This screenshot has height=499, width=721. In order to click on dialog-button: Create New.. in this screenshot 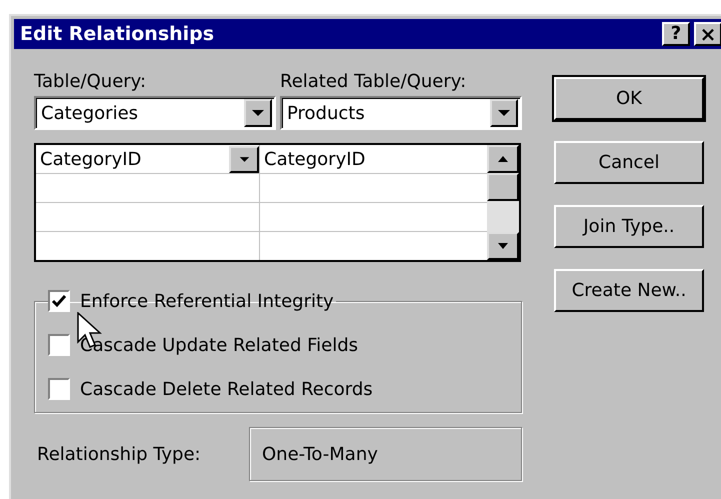, I will do `click(629, 290)`.